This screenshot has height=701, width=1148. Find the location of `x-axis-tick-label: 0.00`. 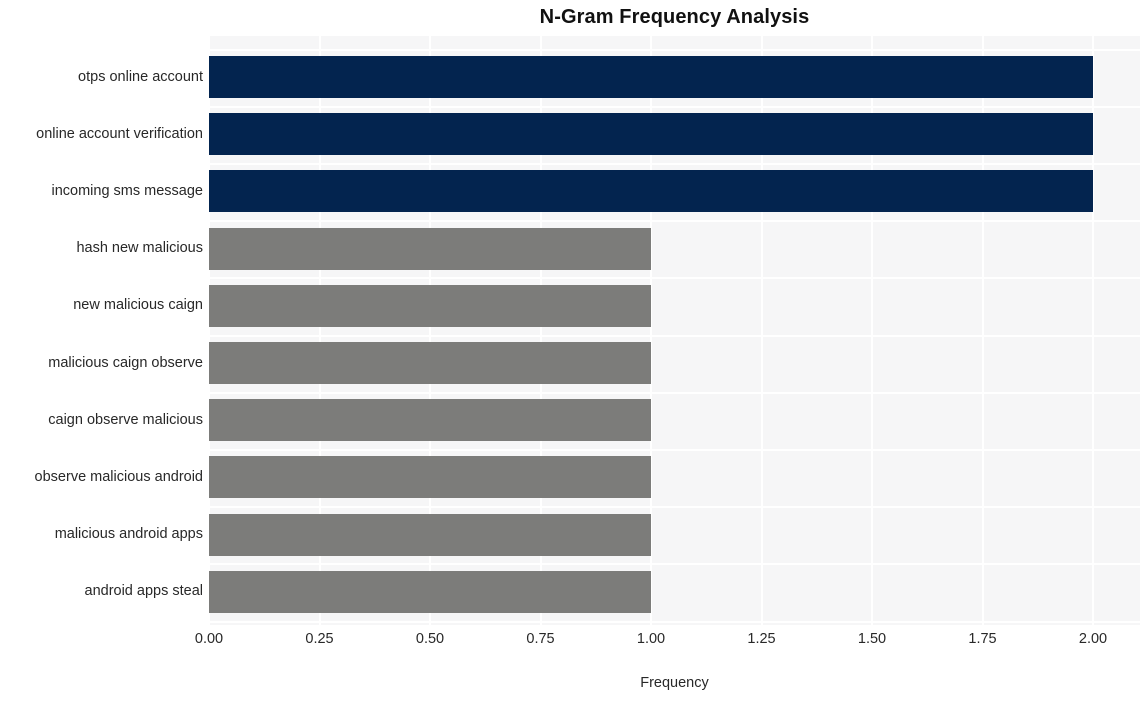

x-axis-tick-label: 0.00 is located at coordinates (209, 639).